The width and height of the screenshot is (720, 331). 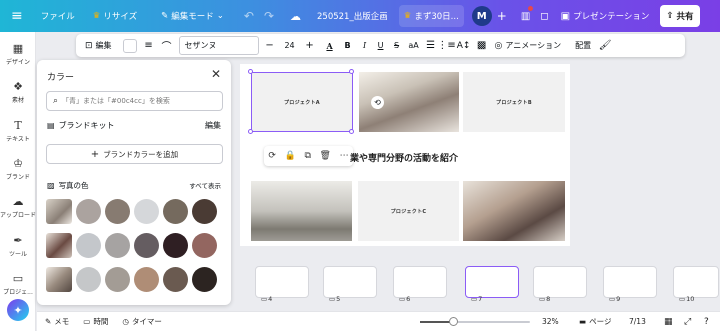 What do you see at coordinates (130, 45) in the screenshot?
I see `color-swatch-button` at bounding box center [130, 45].